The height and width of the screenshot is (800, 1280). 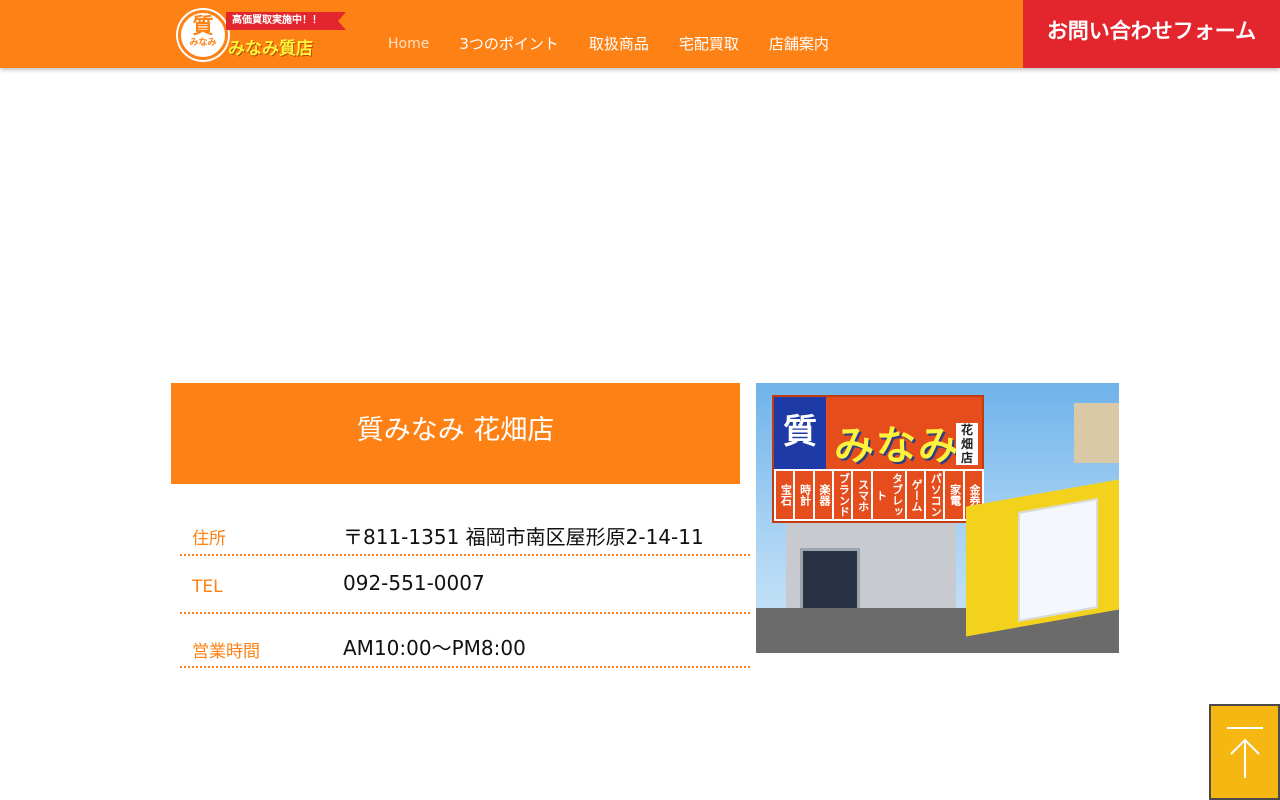 I want to click on hours-value: AM10:00～PM8:00, so click(x=434, y=648).